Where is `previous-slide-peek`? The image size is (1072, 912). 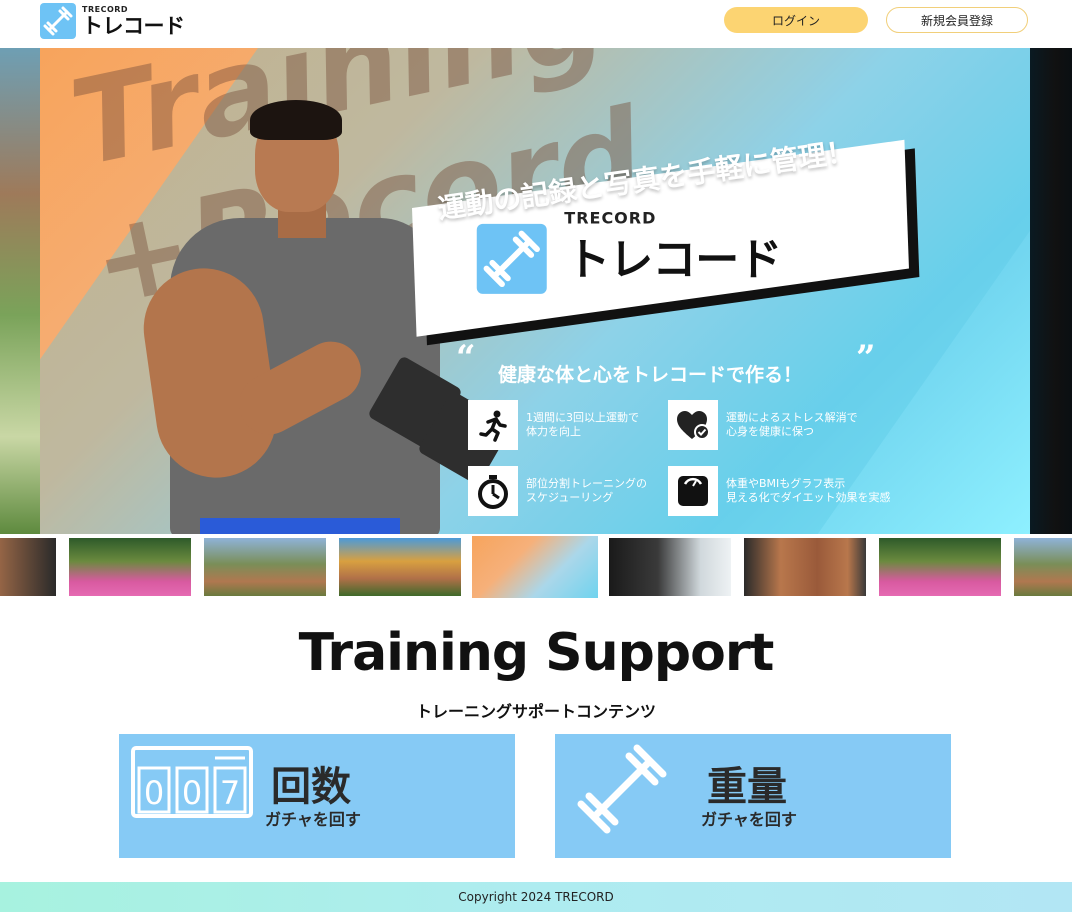 previous-slide-peek is located at coordinates (20, 291).